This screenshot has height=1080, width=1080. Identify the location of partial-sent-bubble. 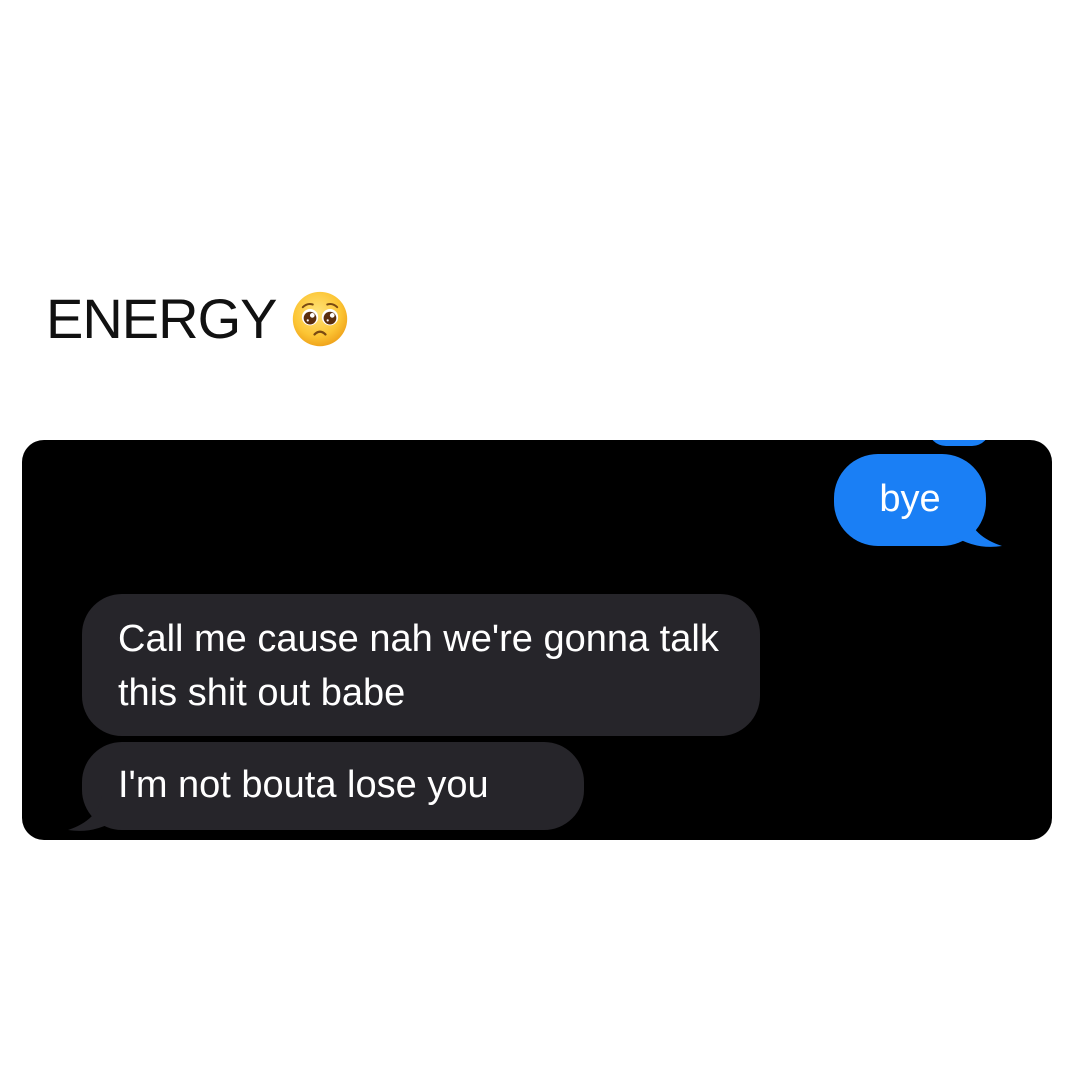
(959, 443).